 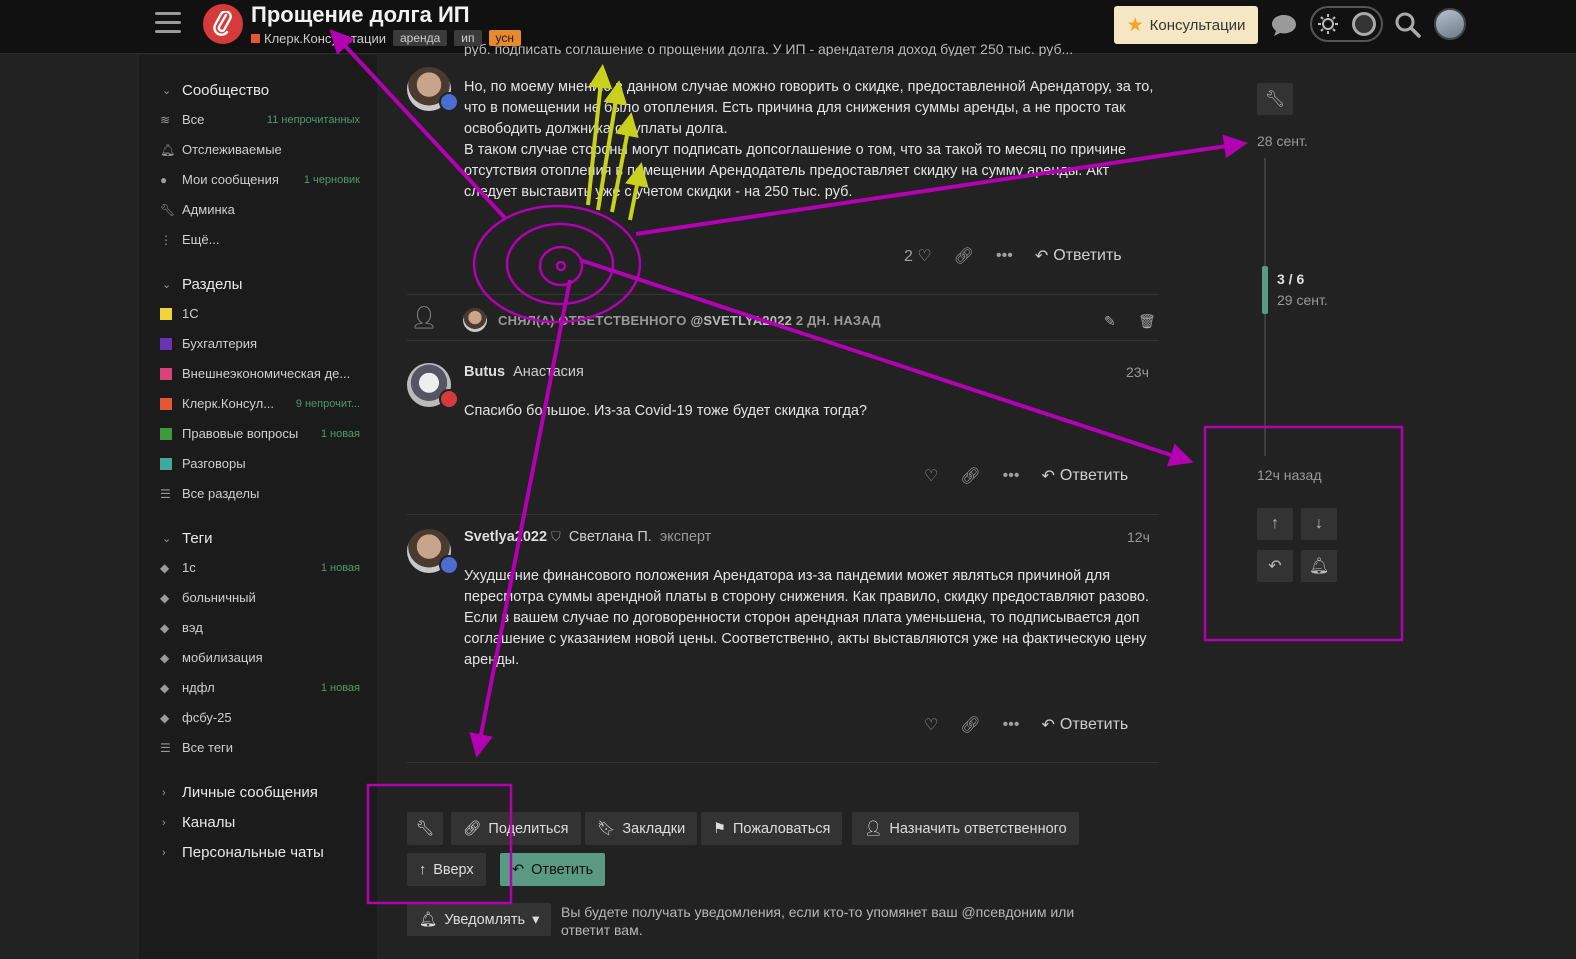 What do you see at coordinates (260, 687) in the screenshot?
I see `sidebar-tag-ndfl: ◆ ндфл 1 новая` at bounding box center [260, 687].